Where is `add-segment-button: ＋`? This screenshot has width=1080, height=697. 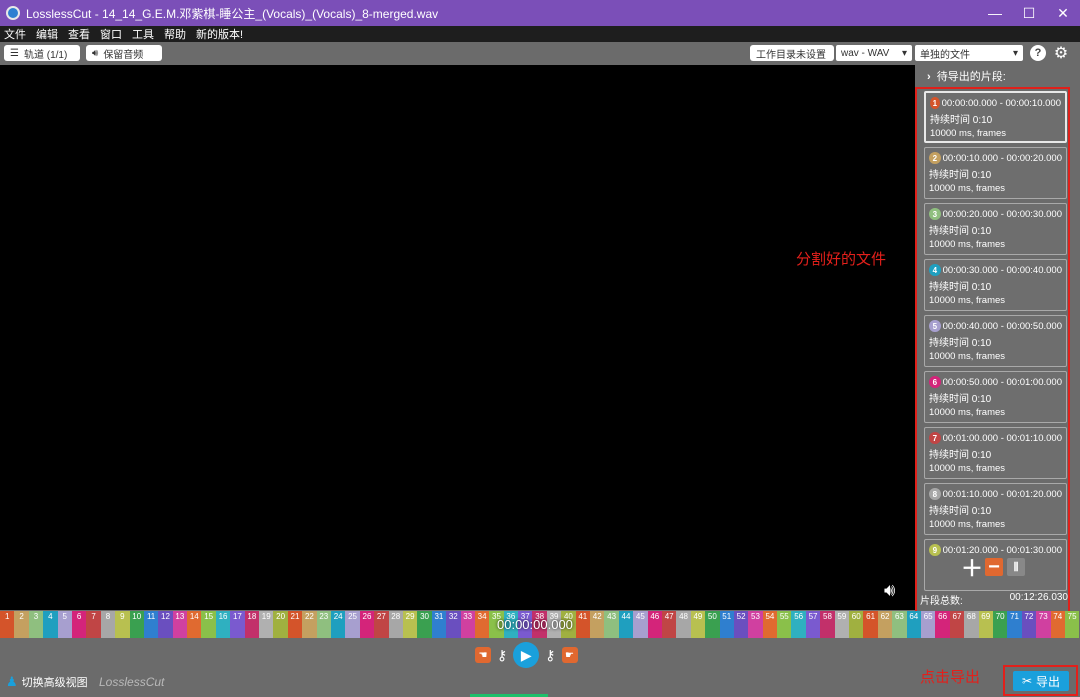
add-segment-button: ＋ is located at coordinates (972, 568).